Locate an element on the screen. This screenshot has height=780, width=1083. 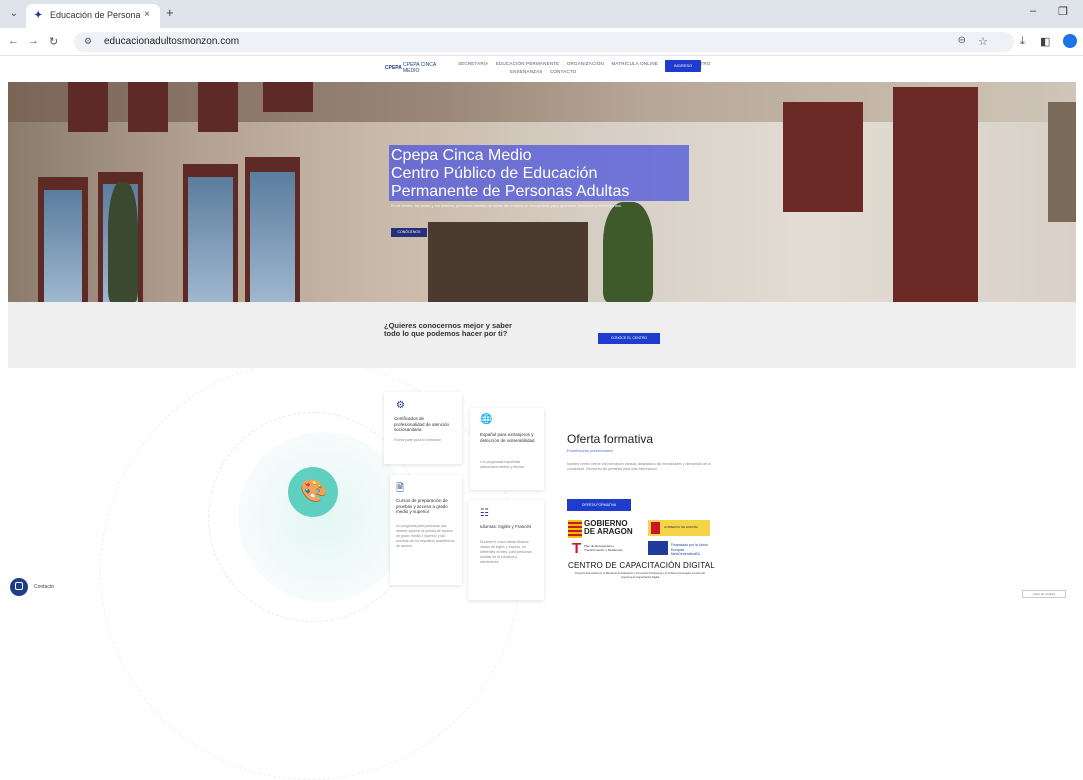
side-panel-icon: ◧ is located at coordinates (1045, 41).